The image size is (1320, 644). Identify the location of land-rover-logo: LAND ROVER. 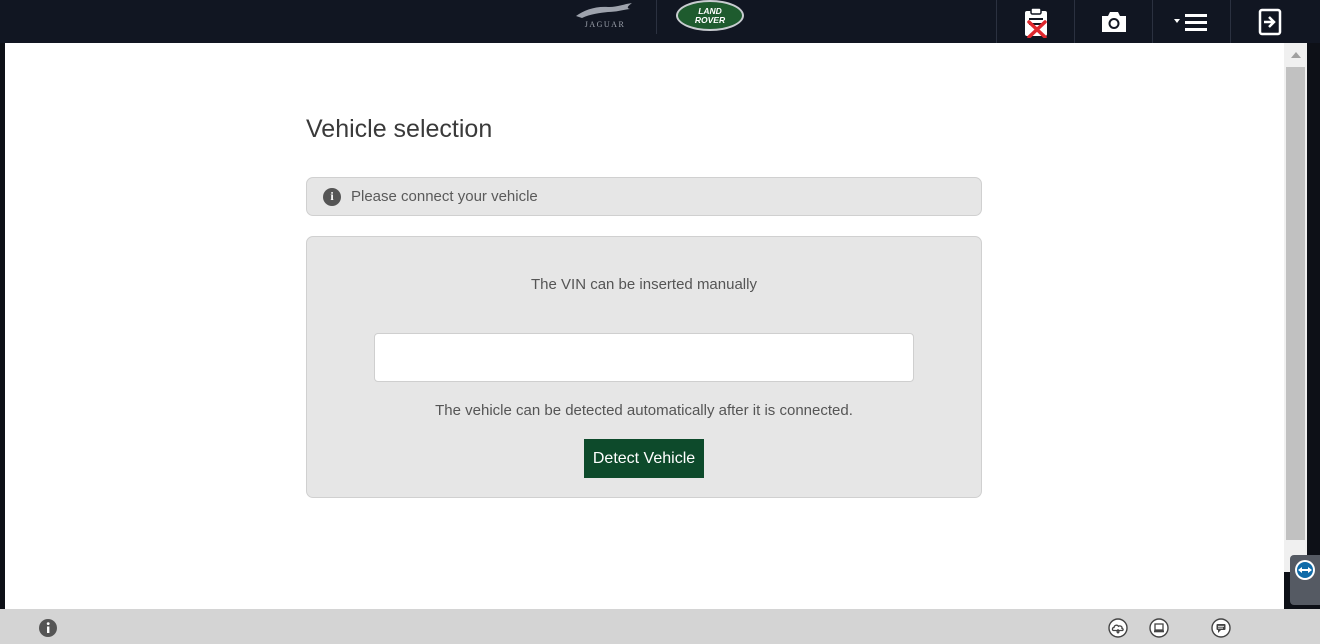
(710, 15).